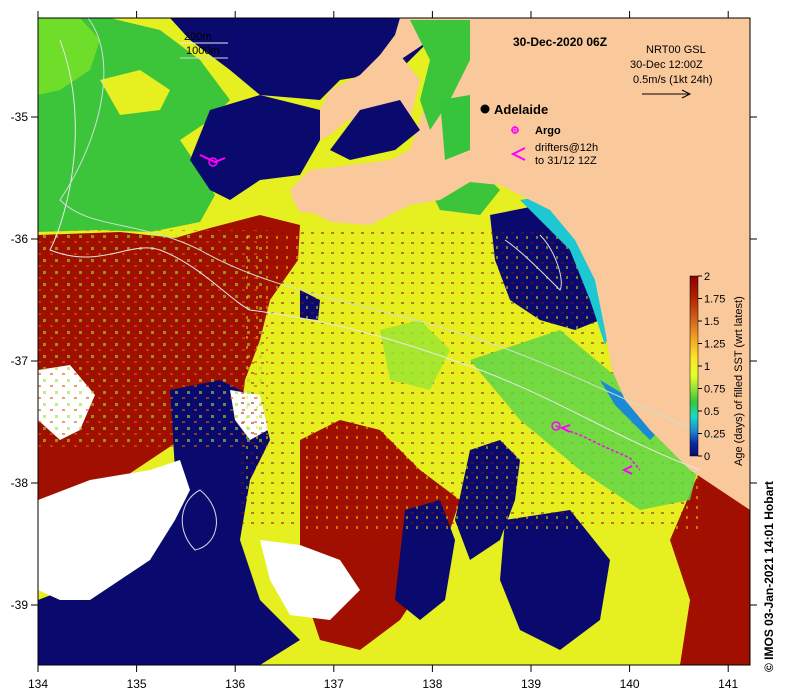 Image resolution: width=791 pixels, height=700 pixels. I want to click on x-tick-label: 136, so click(235, 684).